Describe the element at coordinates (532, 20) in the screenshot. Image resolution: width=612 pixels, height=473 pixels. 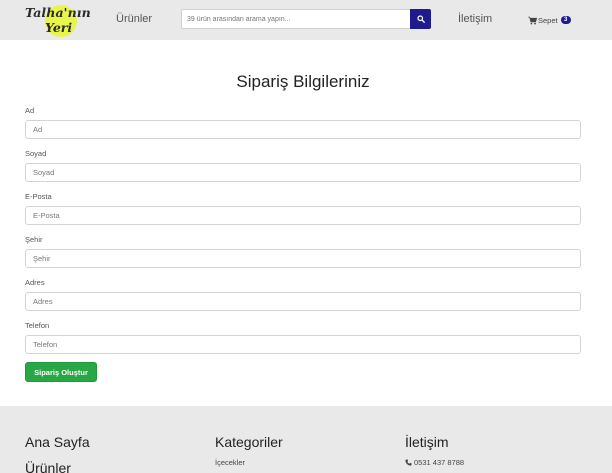
I see `cart-icon` at that location.